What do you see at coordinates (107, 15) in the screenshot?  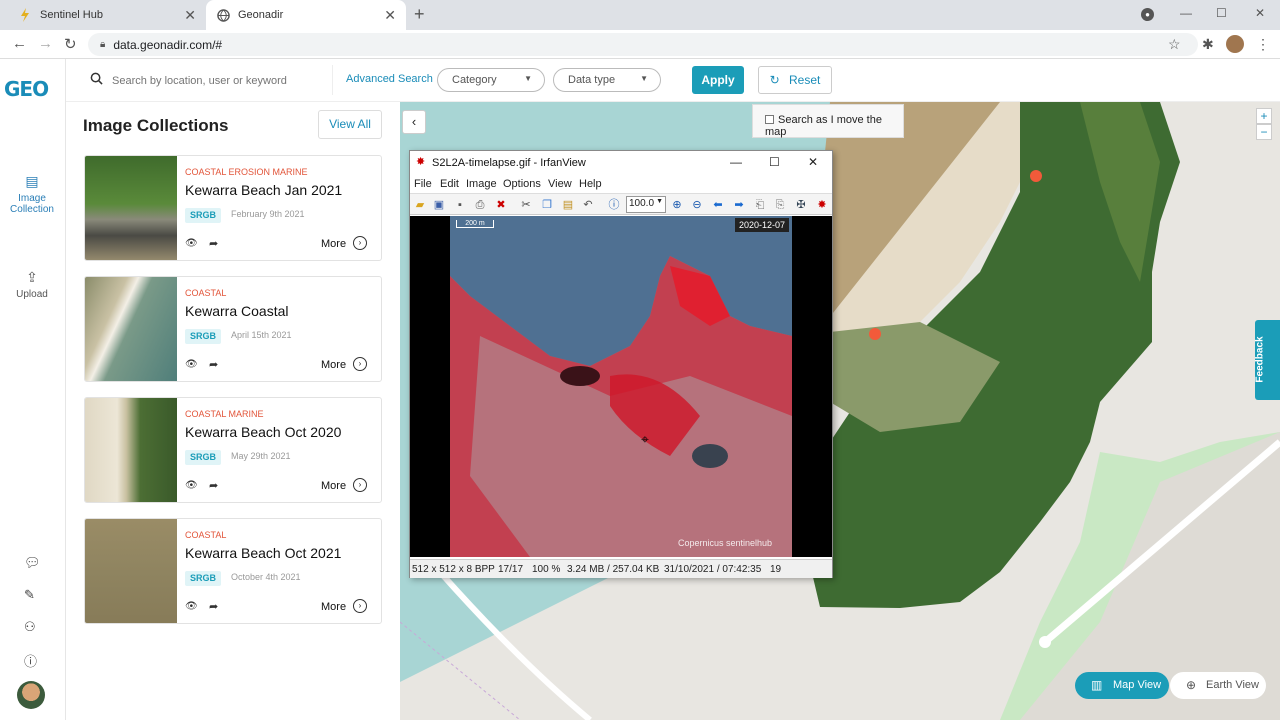 I see `tab-sentinel-hub: Sentinel Hub ✕` at bounding box center [107, 15].